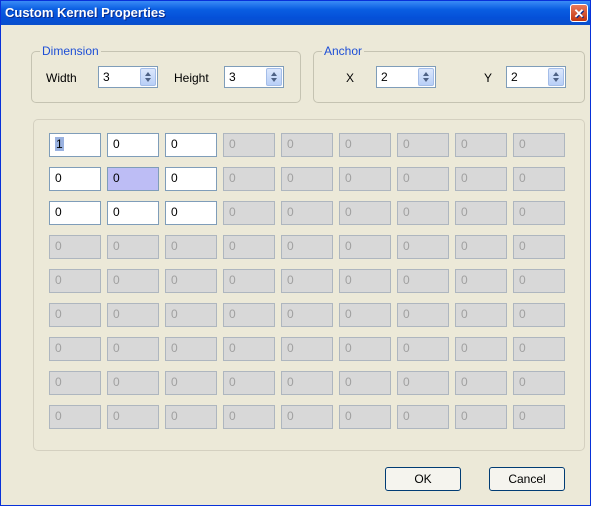  What do you see at coordinates (75, 349) in the screenshot?
I see `kernel-cell-r7-c1: 0` at bounding box center [75, 349].